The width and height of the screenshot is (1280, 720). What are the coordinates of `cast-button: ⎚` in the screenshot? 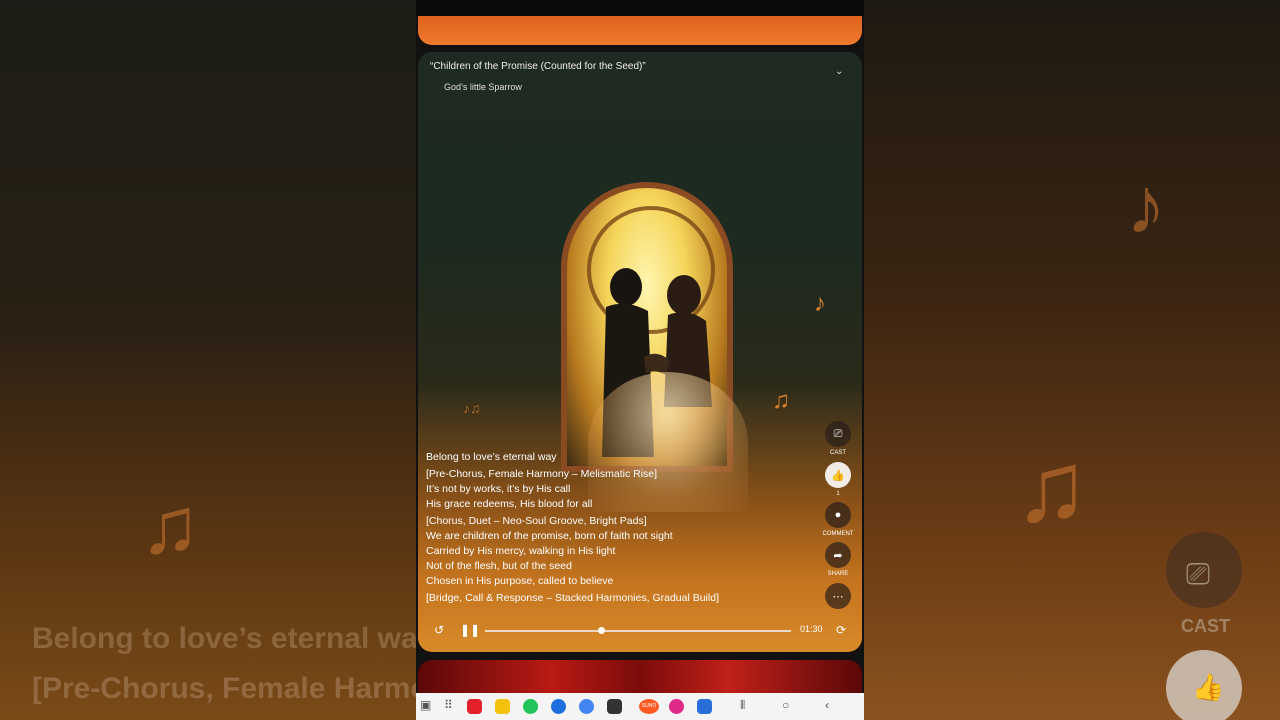 It's located at (838, 434).